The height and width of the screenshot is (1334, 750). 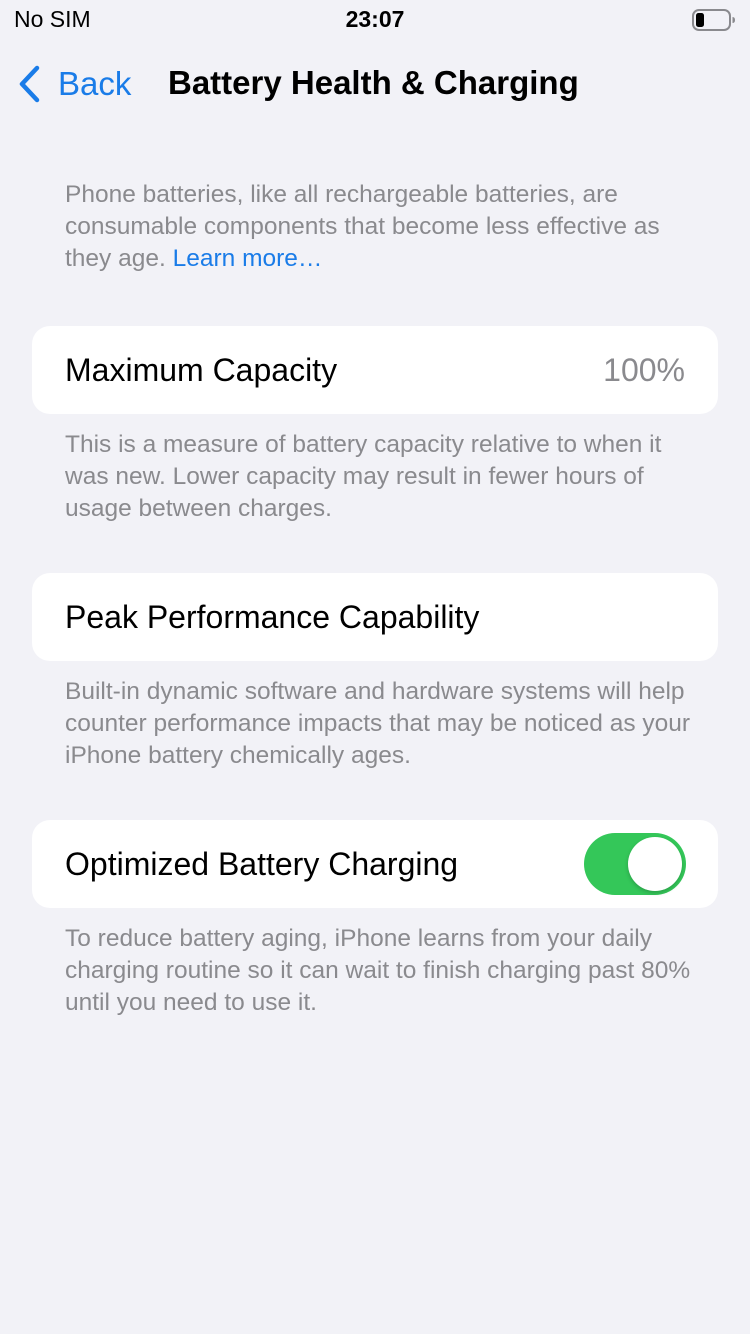 What do you see at coordinates (262, 864) in the screenshot?
I see `optimized-charging-label: Optimized Battery Charging` at bounding box center [262, 864].